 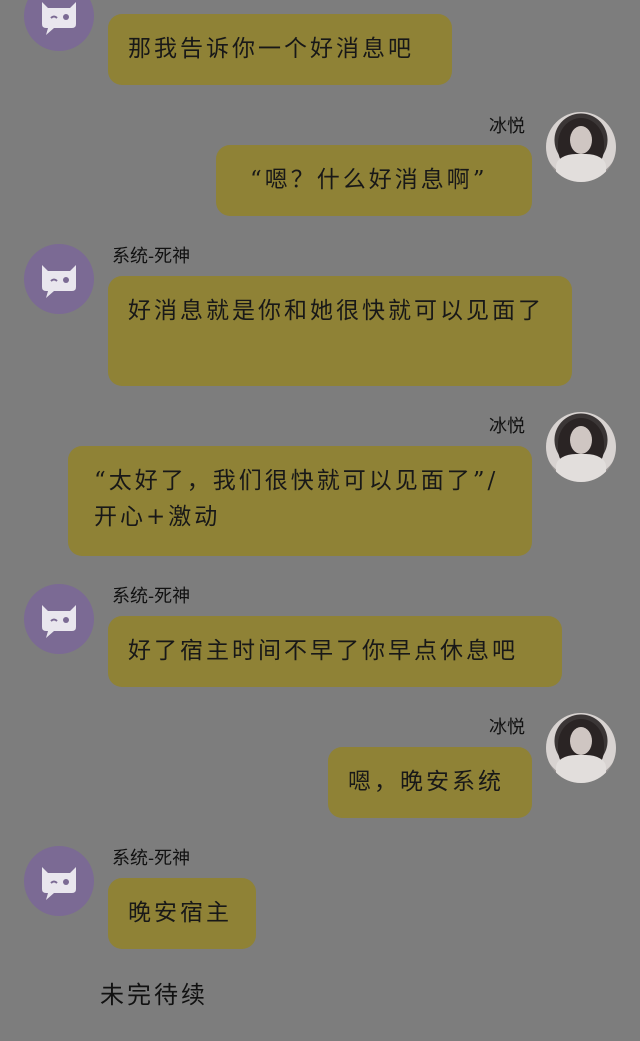 I want to click on to-be-continued-text: 未完待续, so click(x=154, y=995).